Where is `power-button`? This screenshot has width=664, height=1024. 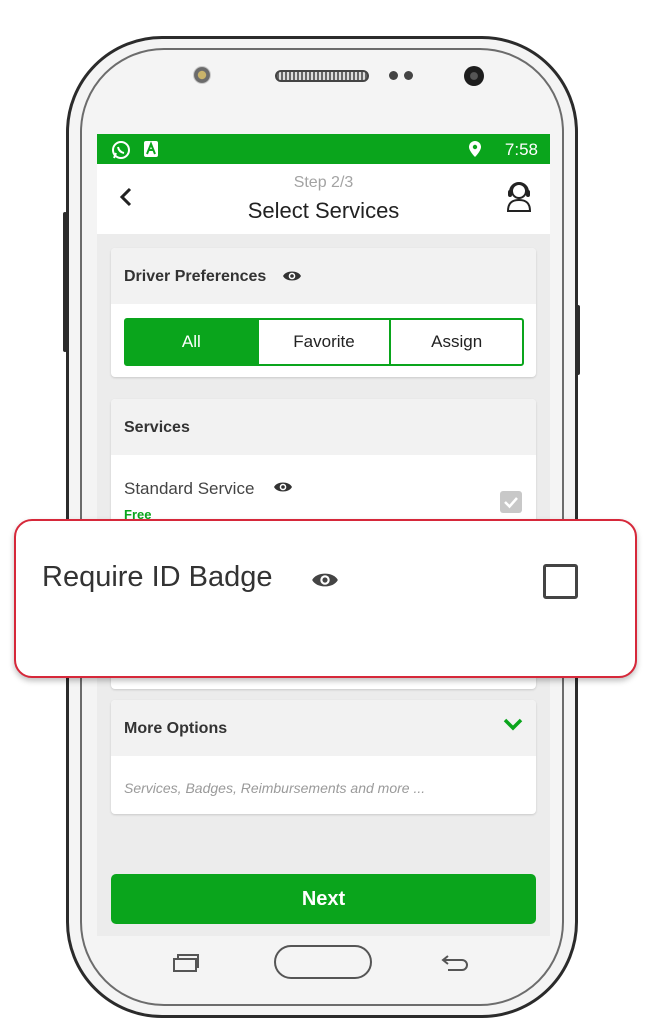
power-button is located at coordinates (578, 340).